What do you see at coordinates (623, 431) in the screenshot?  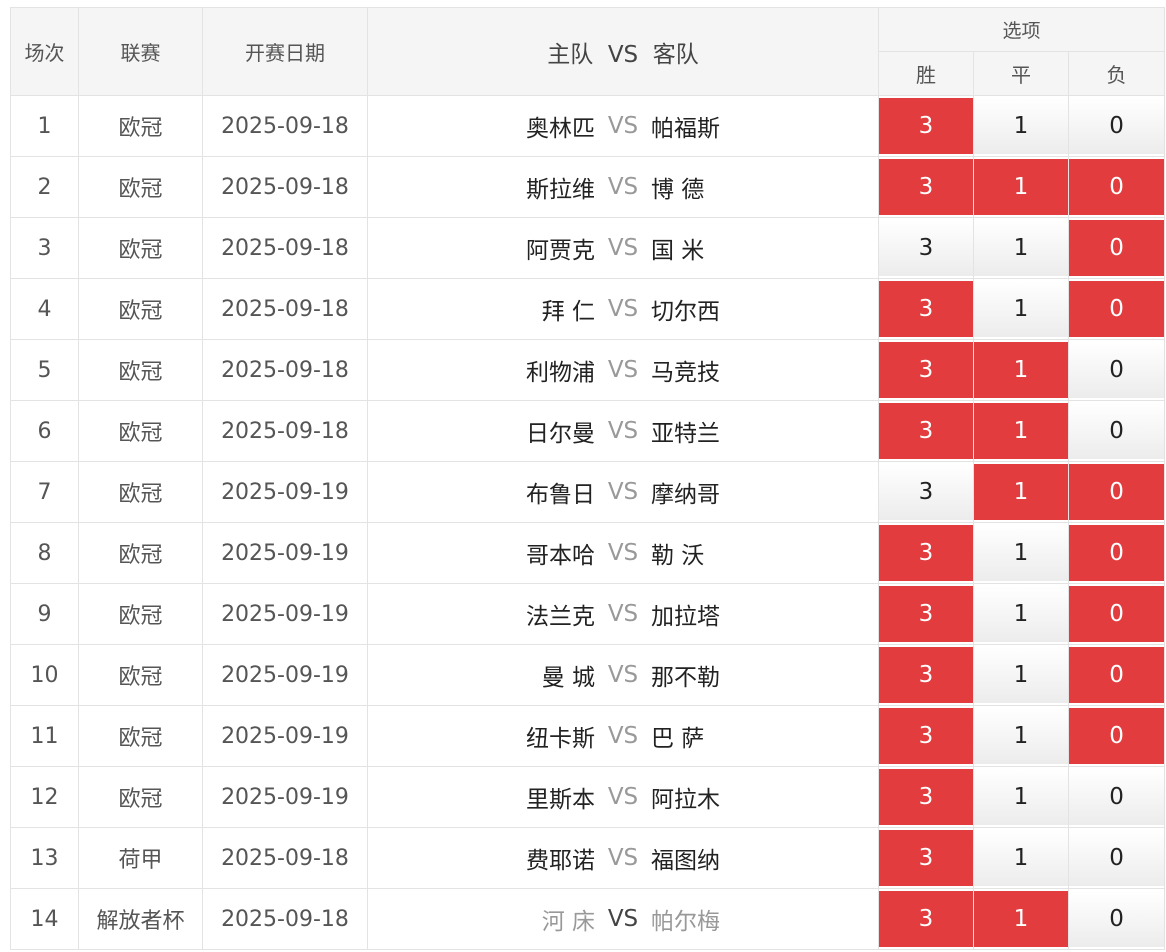 I see `matchup-cell: 日尔曼 VS 亚特兰` at bounding box center [623, 431].